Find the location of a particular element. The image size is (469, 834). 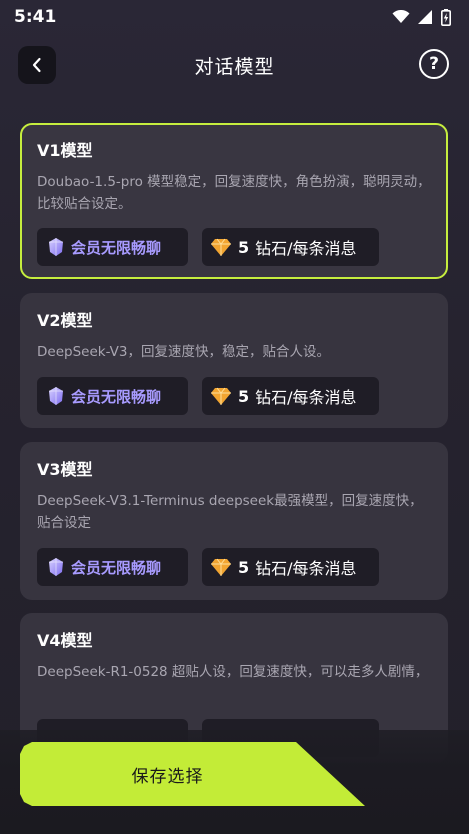

status-bar: 5:41 is located at coordinates (234, 17).